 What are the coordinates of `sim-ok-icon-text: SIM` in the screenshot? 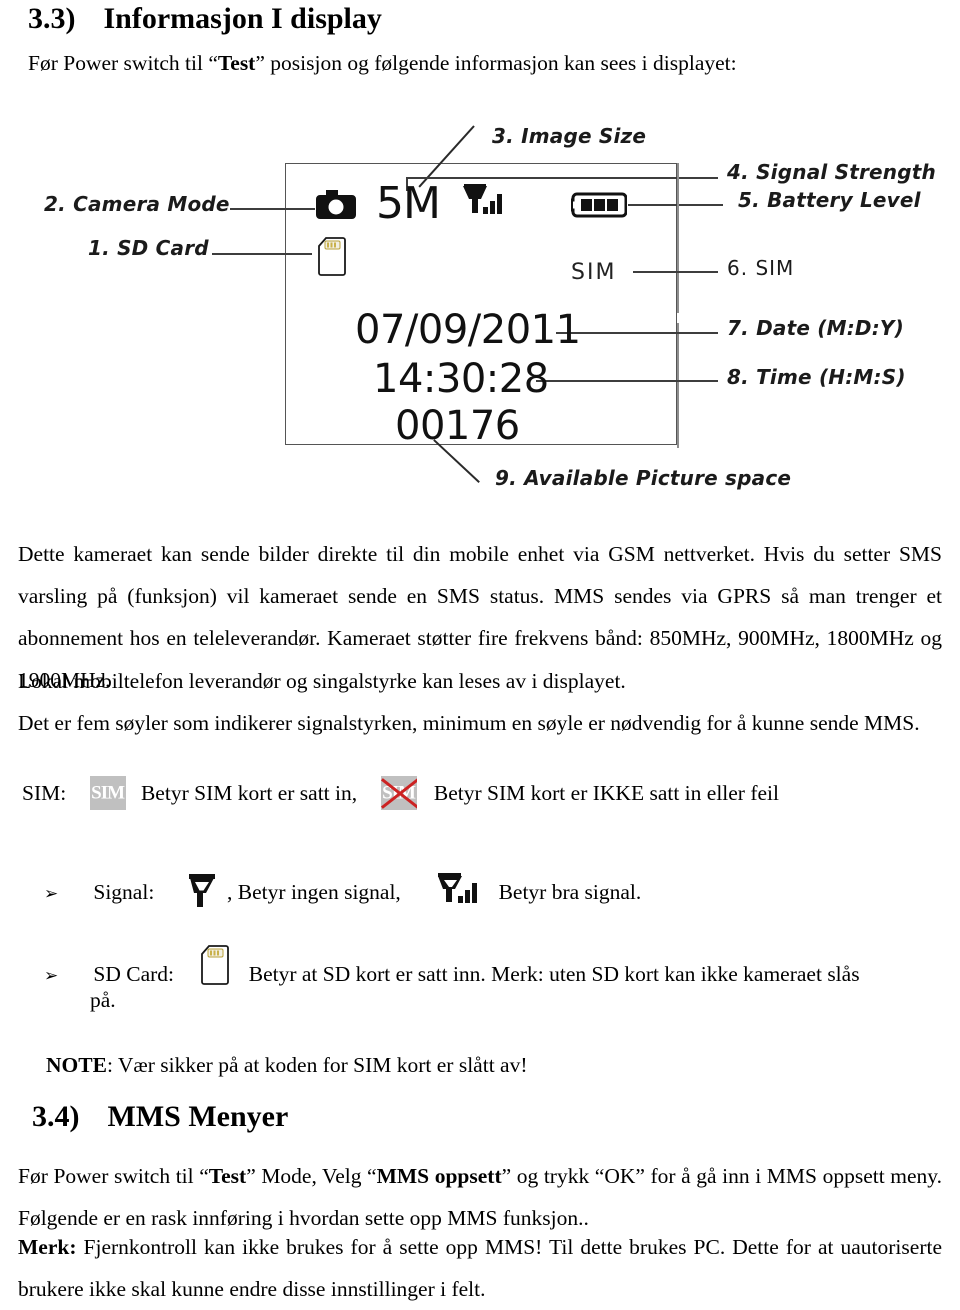 It's located at (108, 793).